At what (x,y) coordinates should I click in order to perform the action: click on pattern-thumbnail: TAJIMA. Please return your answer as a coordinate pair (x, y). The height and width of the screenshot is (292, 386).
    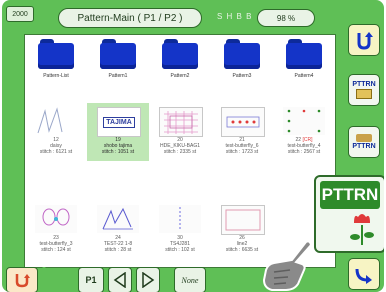
    Looking at the image, I should click on (119, 122).